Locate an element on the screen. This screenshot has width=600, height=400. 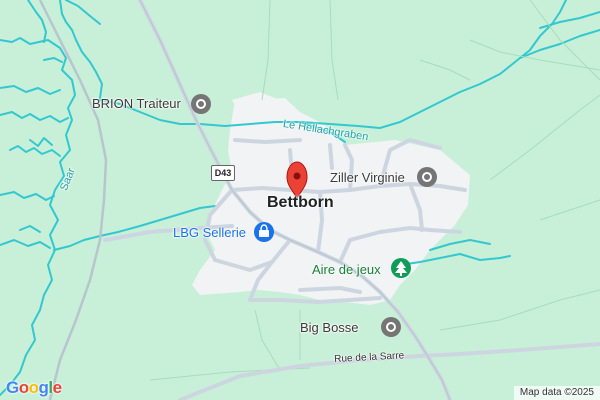
poi-ziller-virginie-icon is located at coordinates (427, 177).